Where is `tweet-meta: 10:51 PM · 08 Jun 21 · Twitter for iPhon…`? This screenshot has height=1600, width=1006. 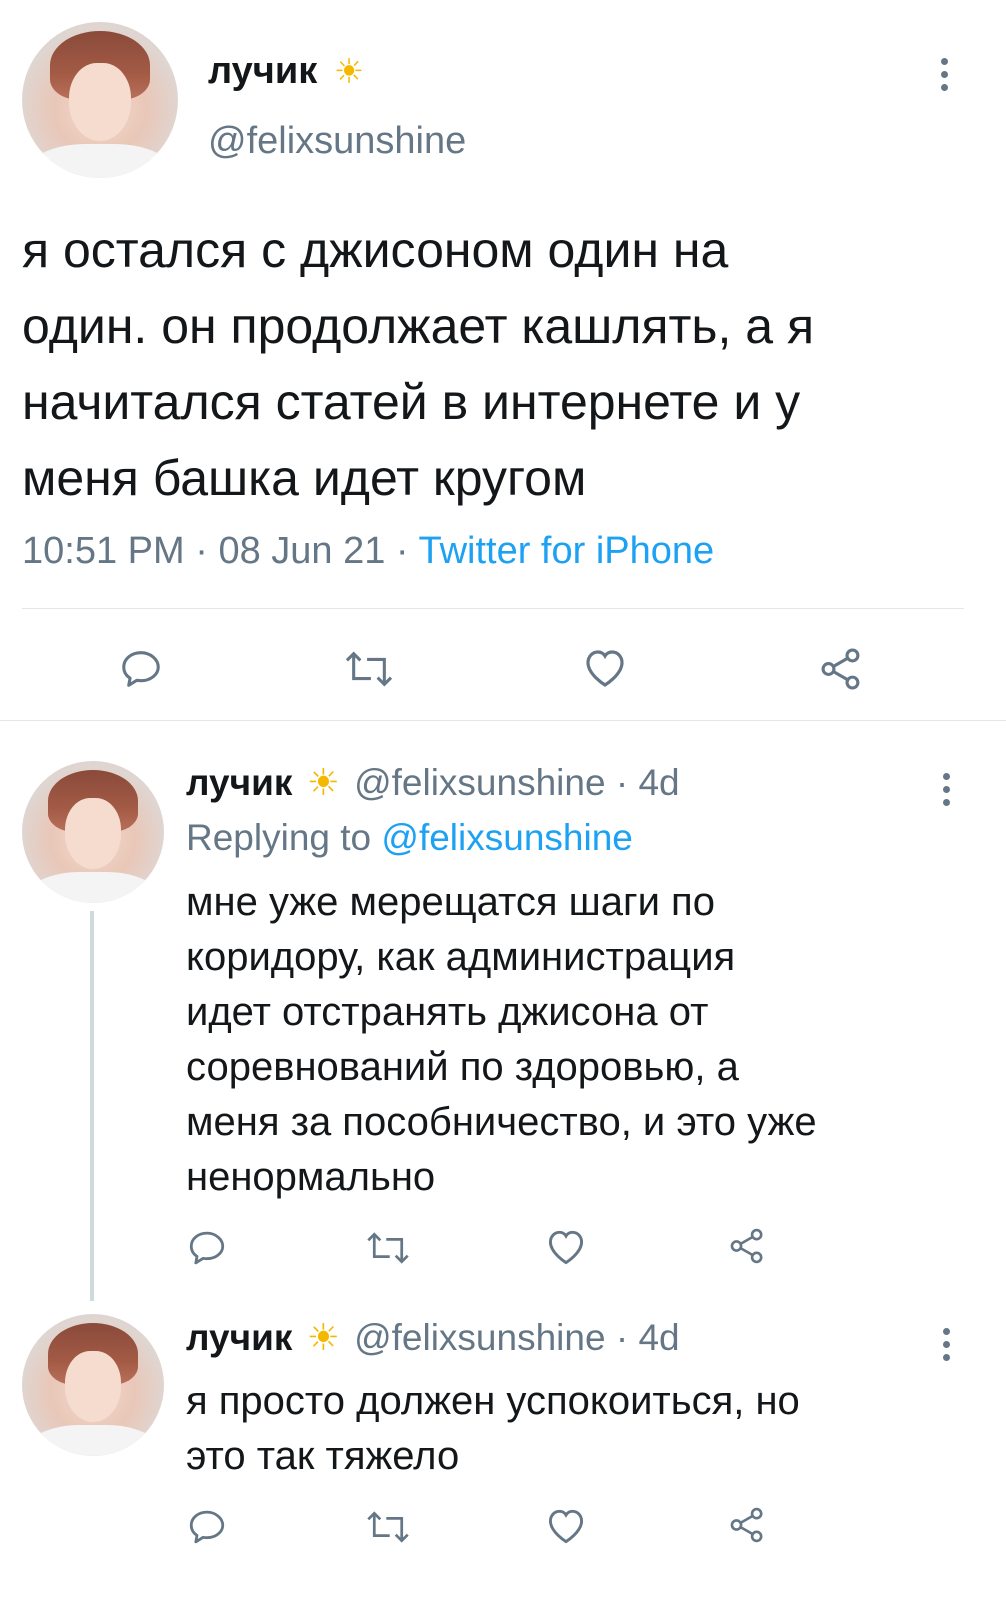 tweet-meta: 10:51 PM · 08 Jun 21 · Twitter for iPhon… is located at coordinates (368, 551).